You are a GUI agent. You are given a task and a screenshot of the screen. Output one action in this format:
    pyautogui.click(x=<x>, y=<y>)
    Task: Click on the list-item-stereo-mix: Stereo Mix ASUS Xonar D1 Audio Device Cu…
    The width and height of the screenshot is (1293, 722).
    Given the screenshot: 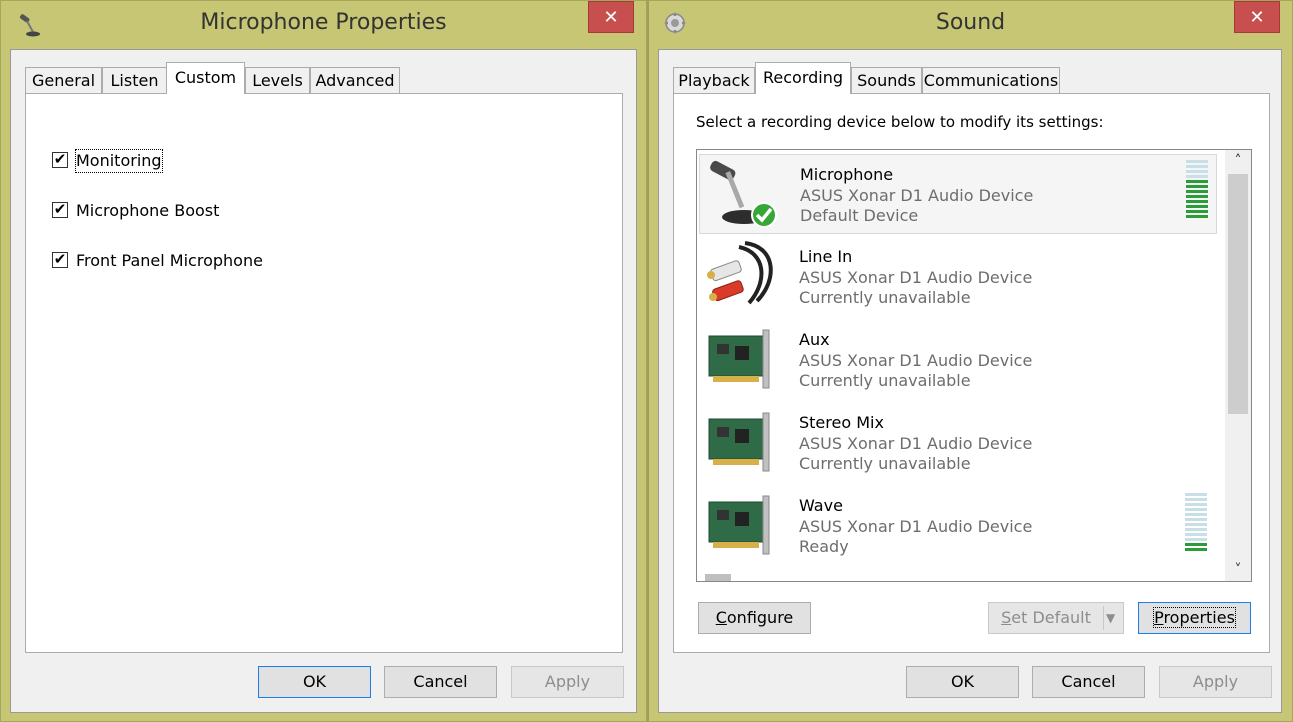 What is the action you would take?
    pyautogui.click(x=958, y=443)
    